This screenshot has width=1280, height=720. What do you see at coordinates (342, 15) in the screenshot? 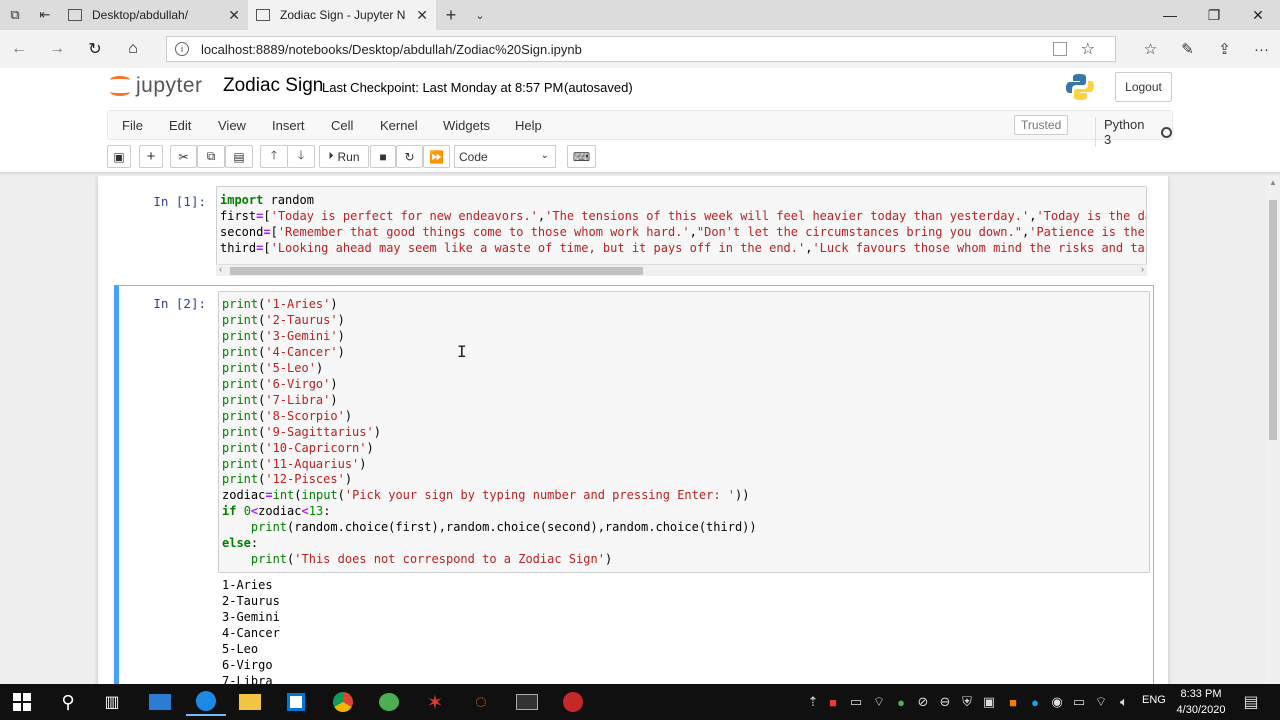
I see `tab-zodiac: Zodiac Sign - Jupyter N ✕` at bounding box center [342, 15].